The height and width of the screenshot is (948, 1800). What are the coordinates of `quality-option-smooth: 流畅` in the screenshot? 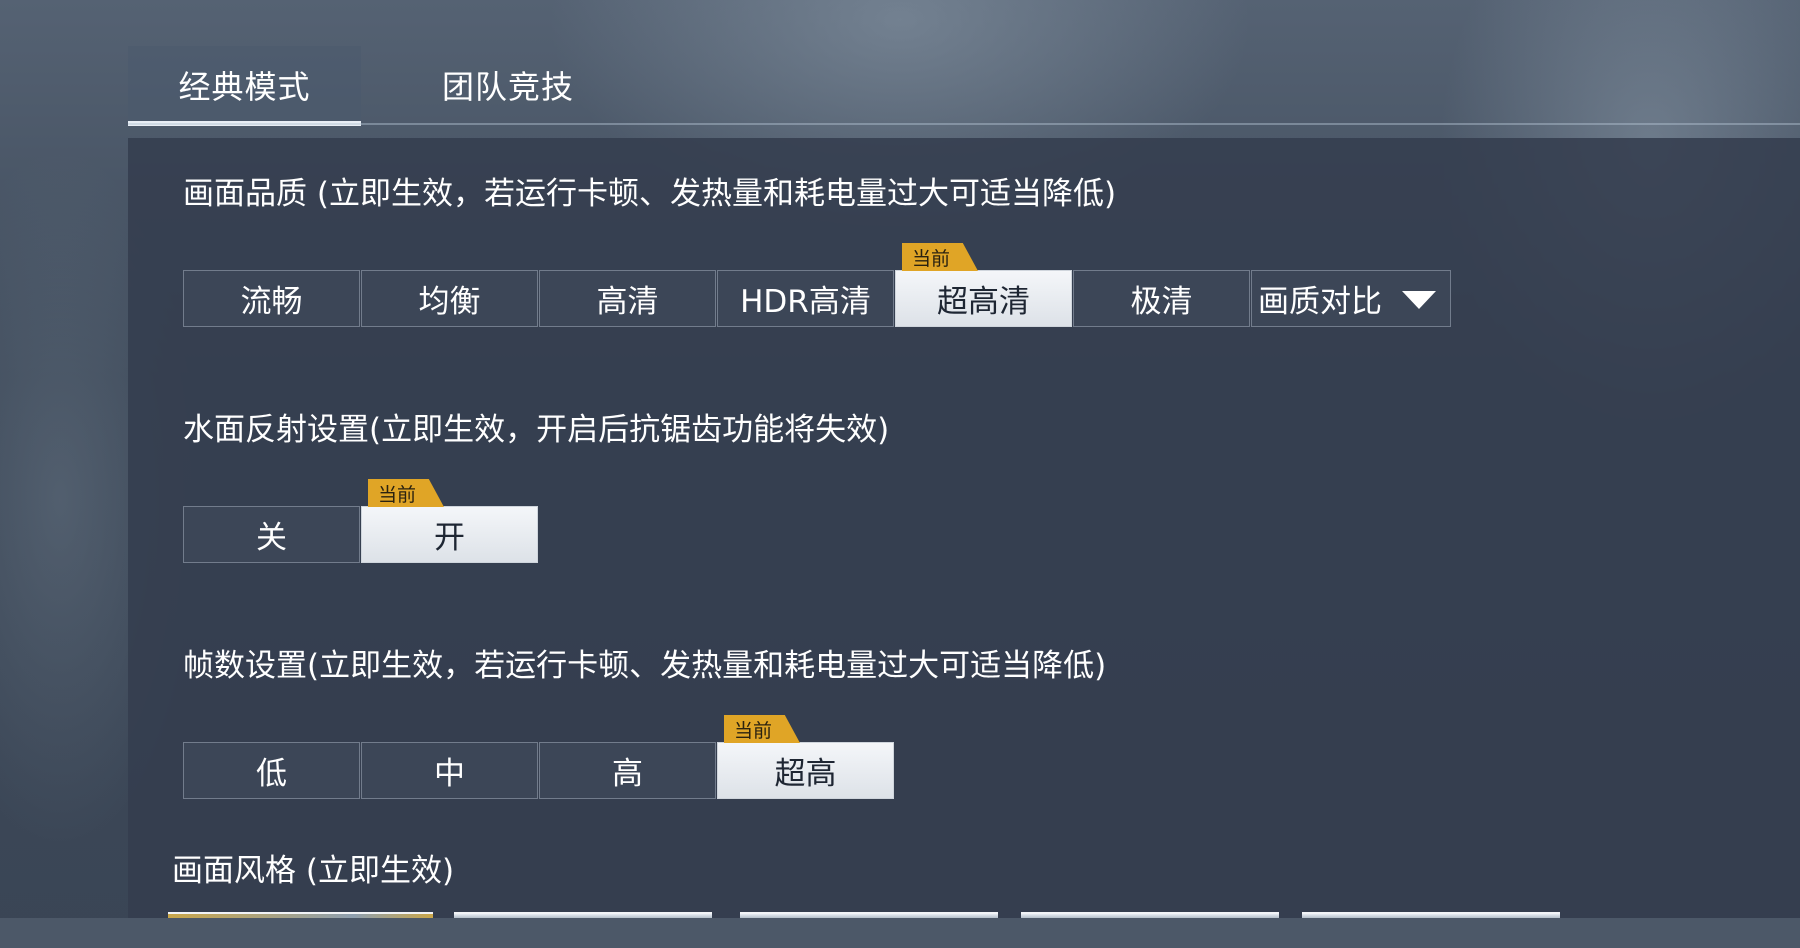 It's located at (271, 298).